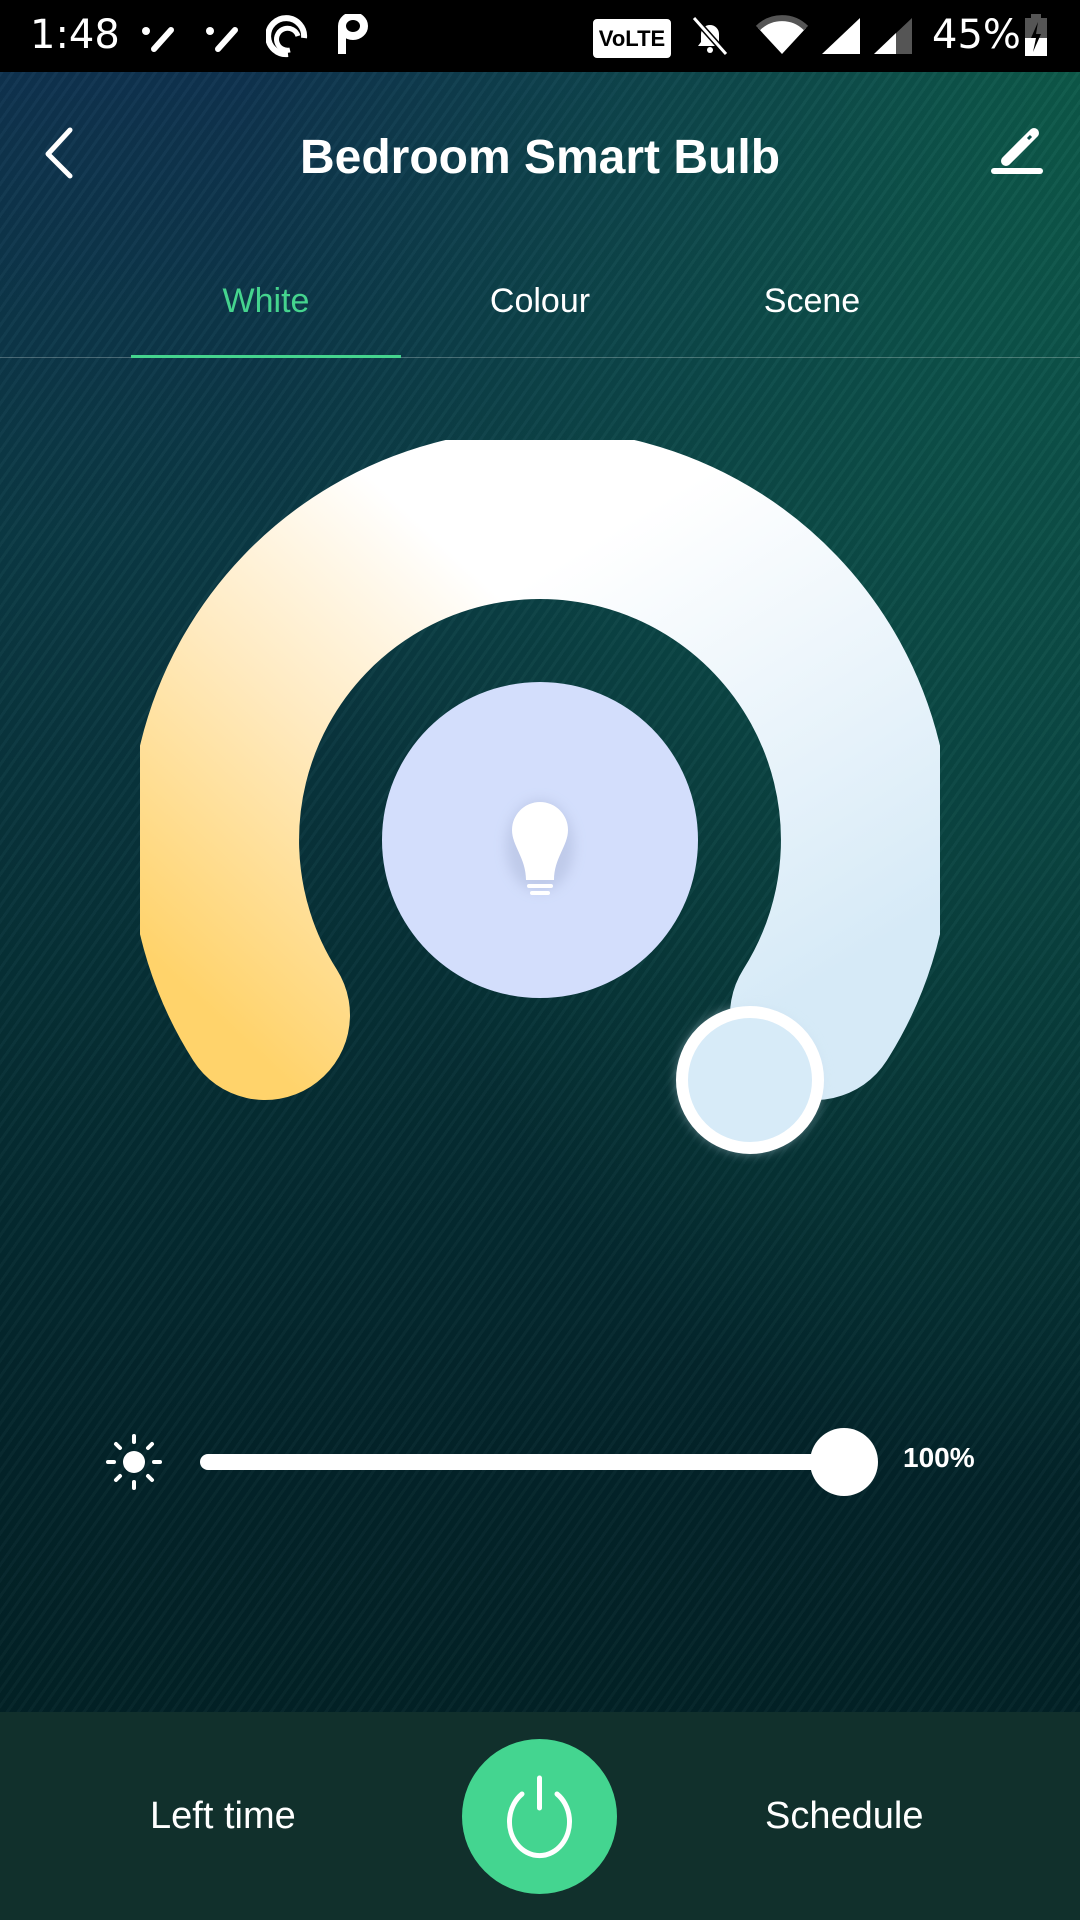 The height and width of the screenshot is (1920, 1080). What do you see at coordinates (134, 1462) in the screenshot?
I see `sun-icon` at bounding box center [134, 1462].